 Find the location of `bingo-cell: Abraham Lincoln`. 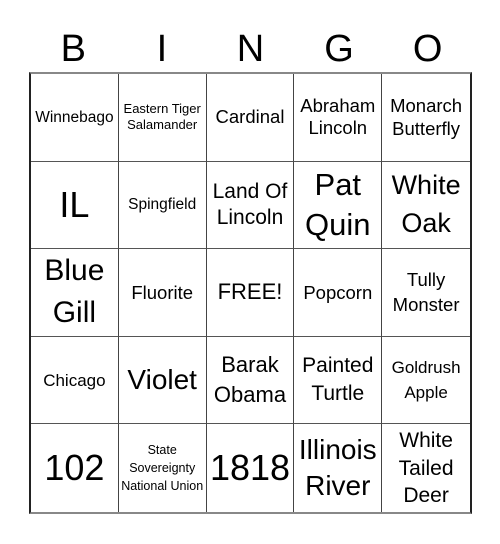

bingo-cell: Abraham Lincoln is located at coordinates (338, 118).